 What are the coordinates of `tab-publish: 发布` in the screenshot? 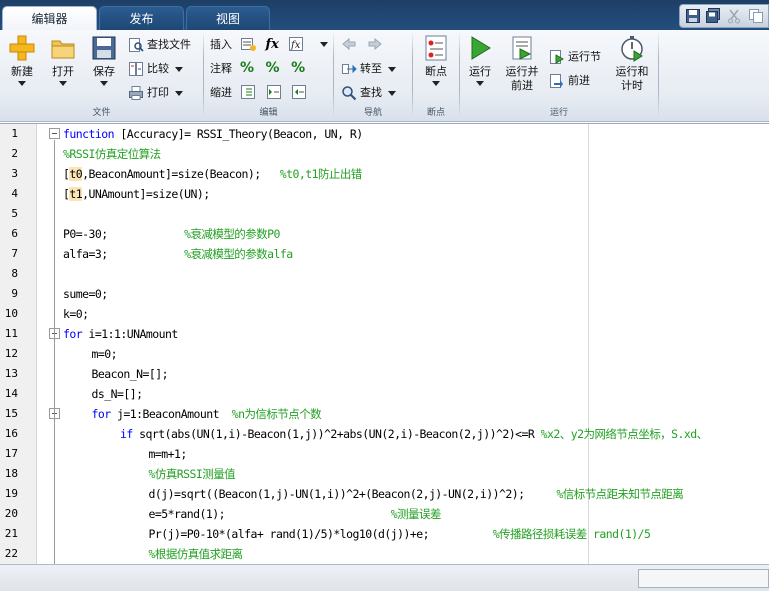 It's located at (141, 18).